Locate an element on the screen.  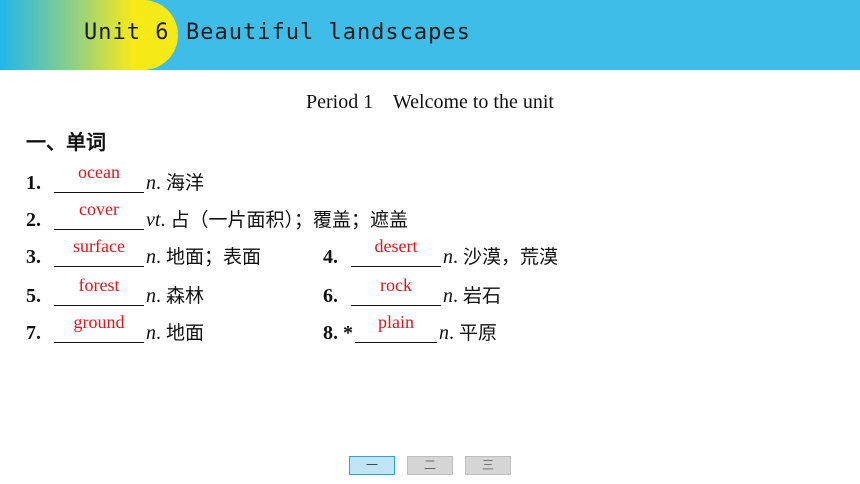
answer-word: ground is located at coordinates (99, 322).